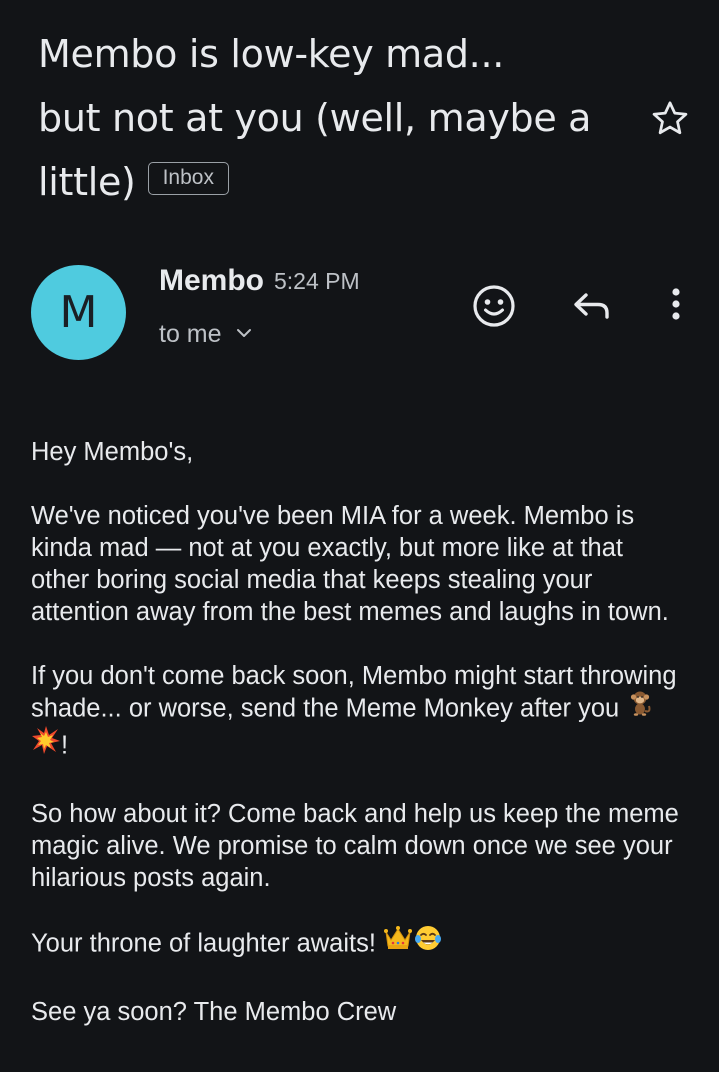 The height and width of the screenshot is (1072, 719). I want to click on recipient-details-toggle: to me, so click(205, 334).